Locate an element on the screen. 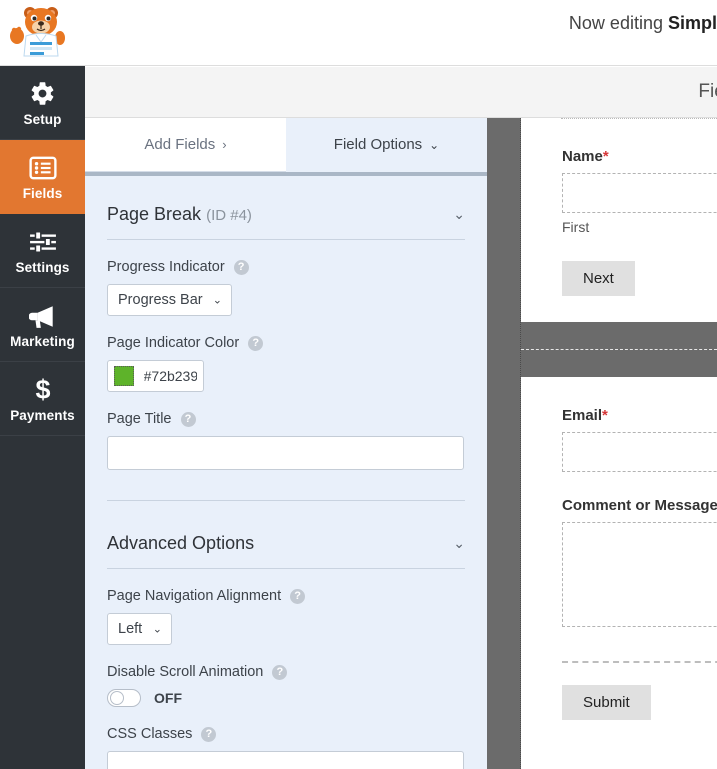  toggle-state-label: OFF is located at coordinates (168, 698).